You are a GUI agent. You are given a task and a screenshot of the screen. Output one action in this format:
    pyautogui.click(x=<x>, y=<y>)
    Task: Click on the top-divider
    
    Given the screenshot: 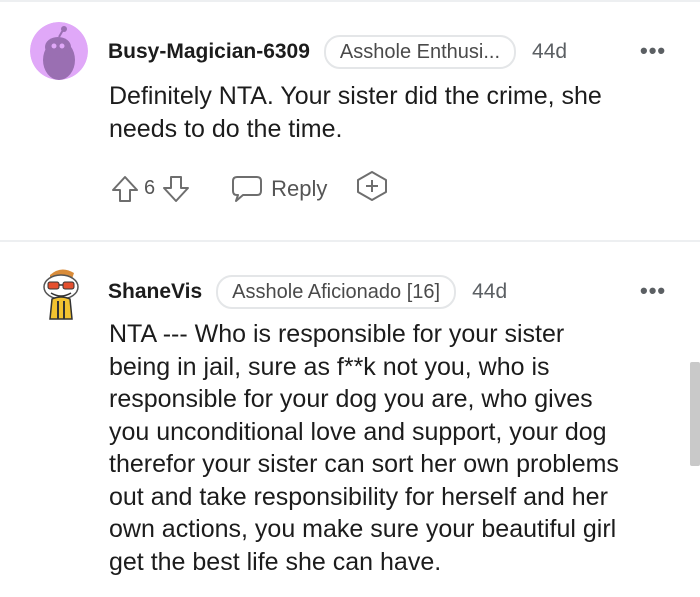 What is the action you would take?
    pyautogui.click(x=350, y=1)
    